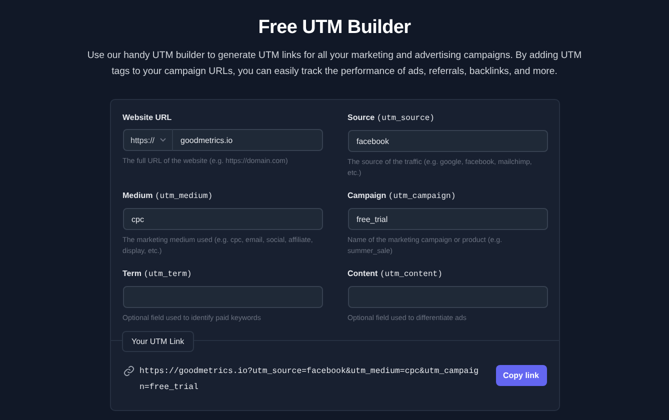 This screenshot has height=420, width=669. Describe the element at coordinates (128, 371) in the screenshot. I see `link-icon` at that location.